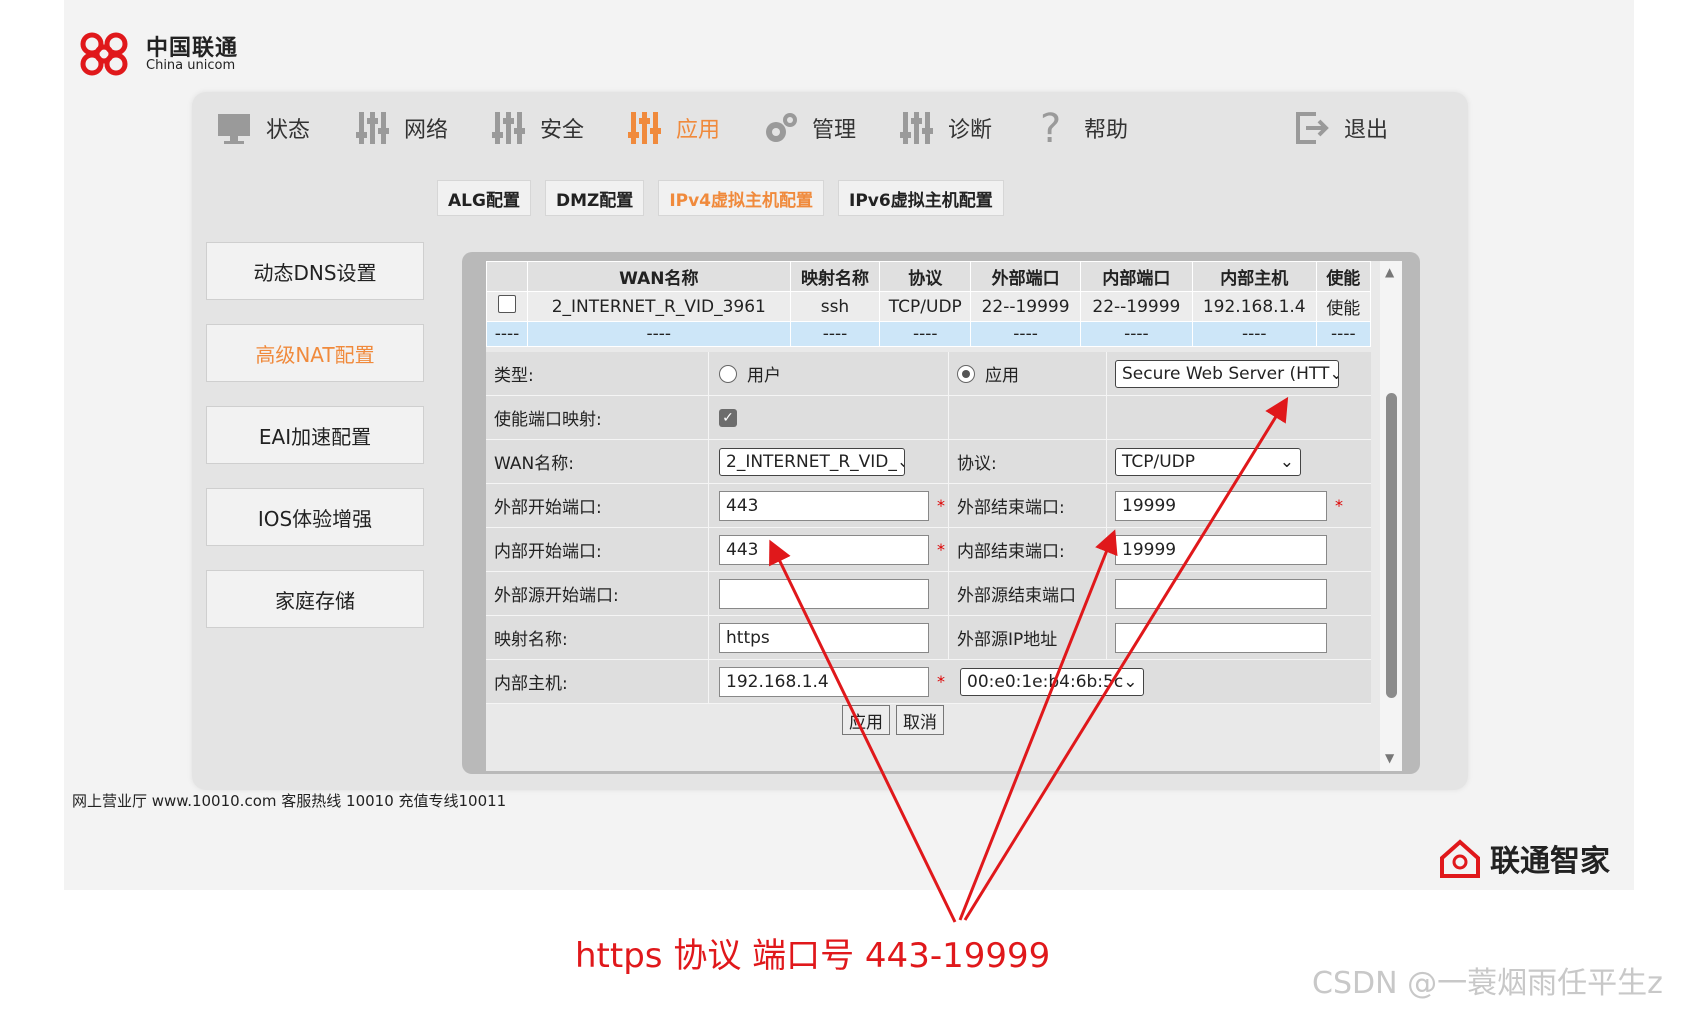 The height and width of the screenshot is (1012, 1698). I want to click on host-input: 192.168.1.4, so click(824, 681).